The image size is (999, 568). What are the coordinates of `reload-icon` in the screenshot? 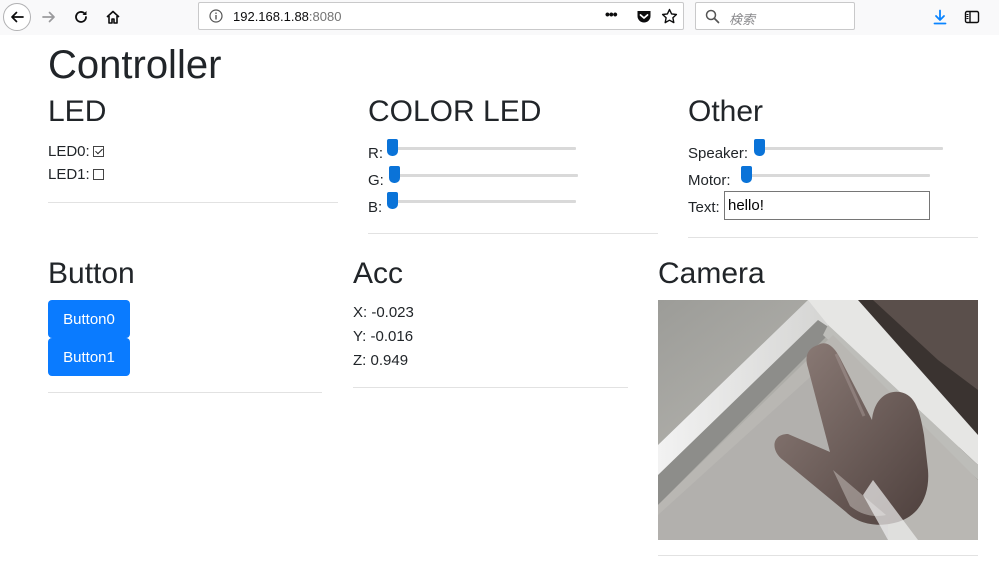 It's located at (81, 17).